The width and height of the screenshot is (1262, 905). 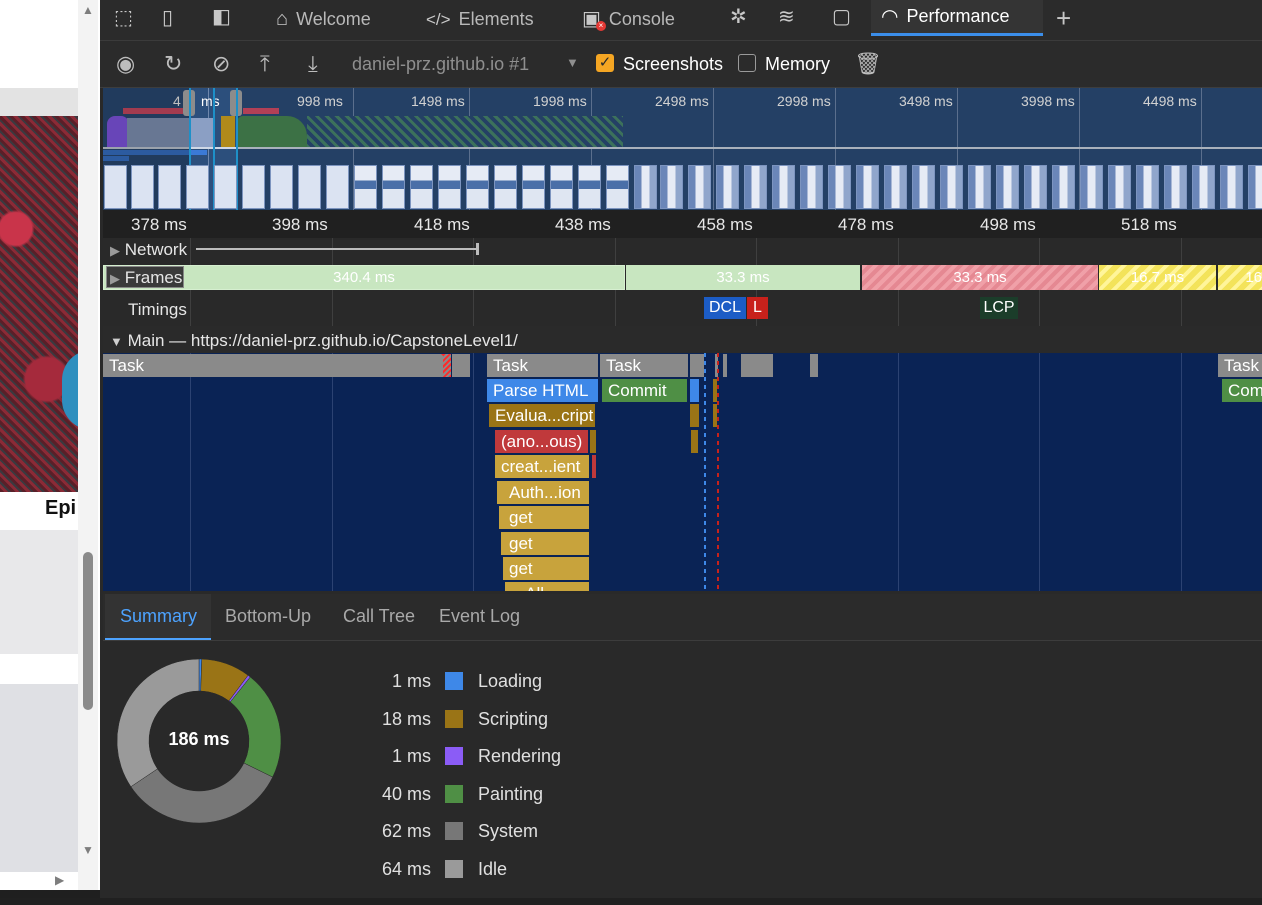 I want to click on tab-bottom-up: Bottom-Up, so click(x=268, y=616).